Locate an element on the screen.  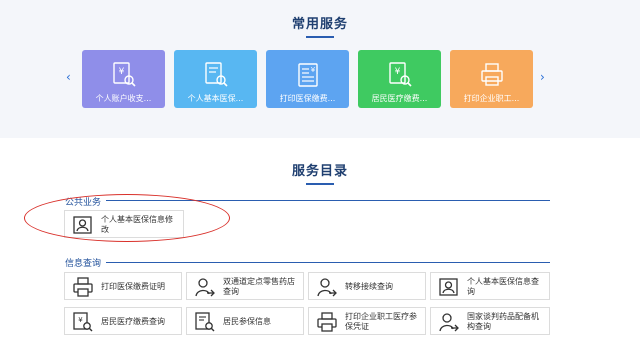
service-tile: 个人基本医保信息查询 is located at coordinates (490, 286).